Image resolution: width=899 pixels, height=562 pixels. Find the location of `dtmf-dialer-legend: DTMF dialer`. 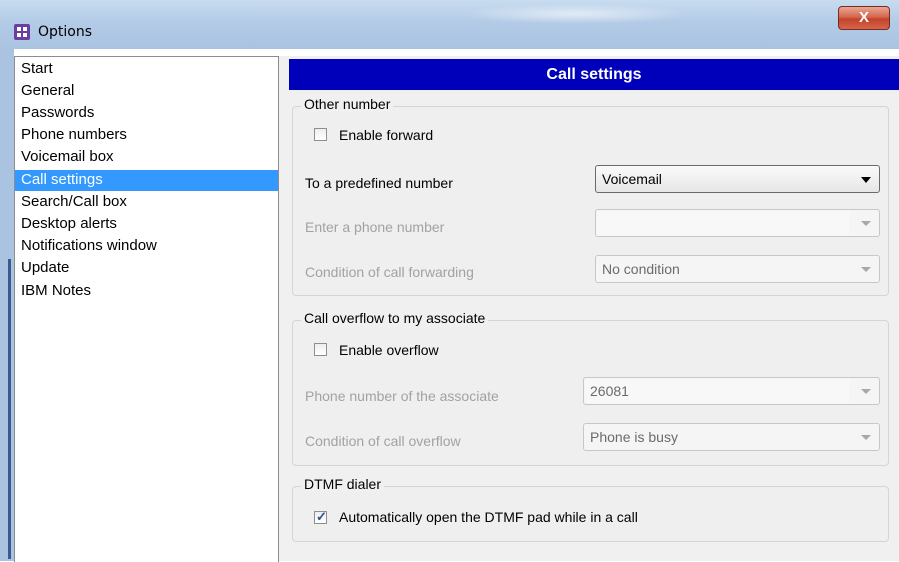

dtmf-dialer-legend: DTMF dialer is located at coordinates (343, 484).